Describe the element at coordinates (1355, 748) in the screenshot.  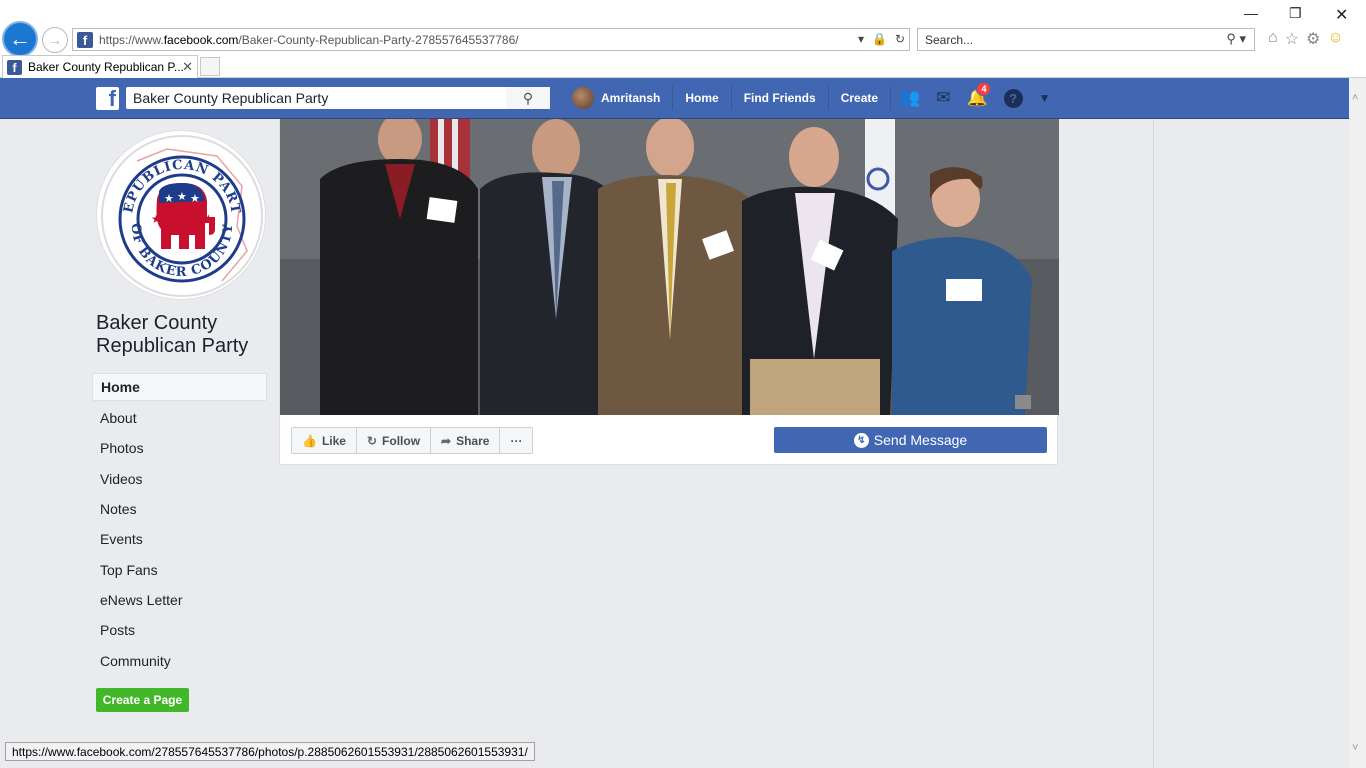
I see `scroll-down-chevron-icon: ˅` at that location.